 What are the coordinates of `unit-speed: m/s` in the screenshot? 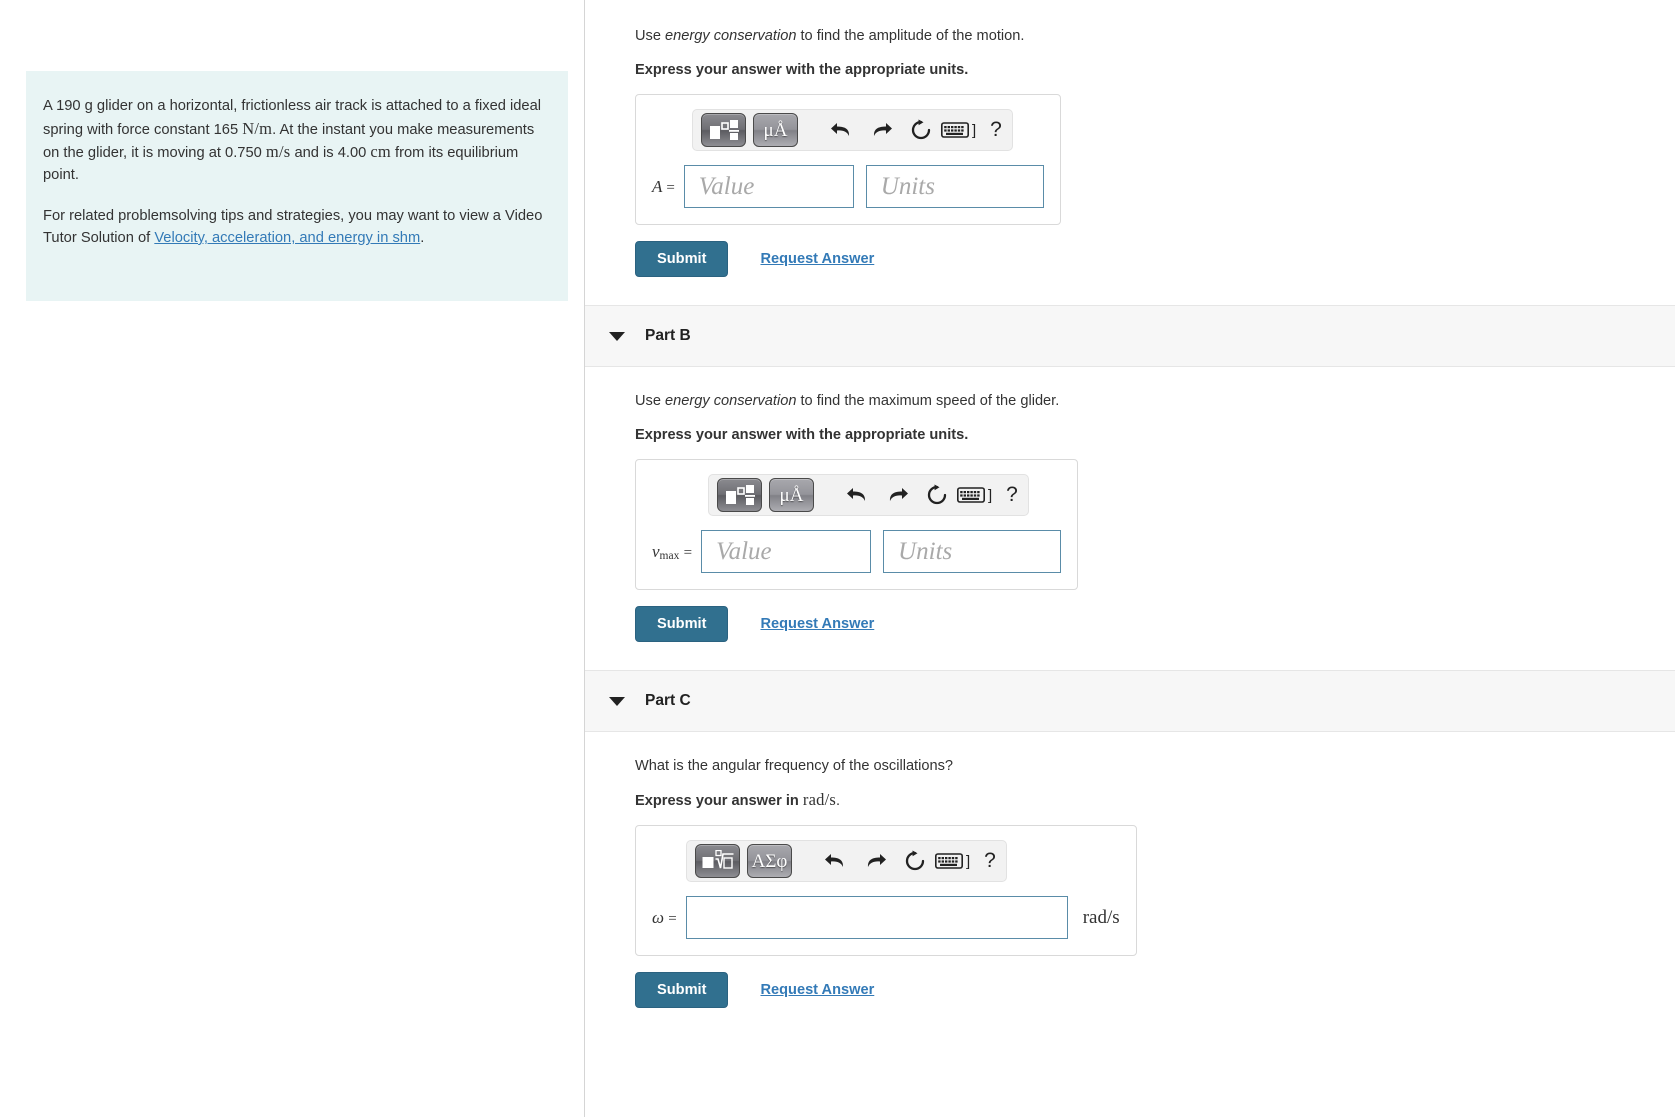 It's located at (278, 152).